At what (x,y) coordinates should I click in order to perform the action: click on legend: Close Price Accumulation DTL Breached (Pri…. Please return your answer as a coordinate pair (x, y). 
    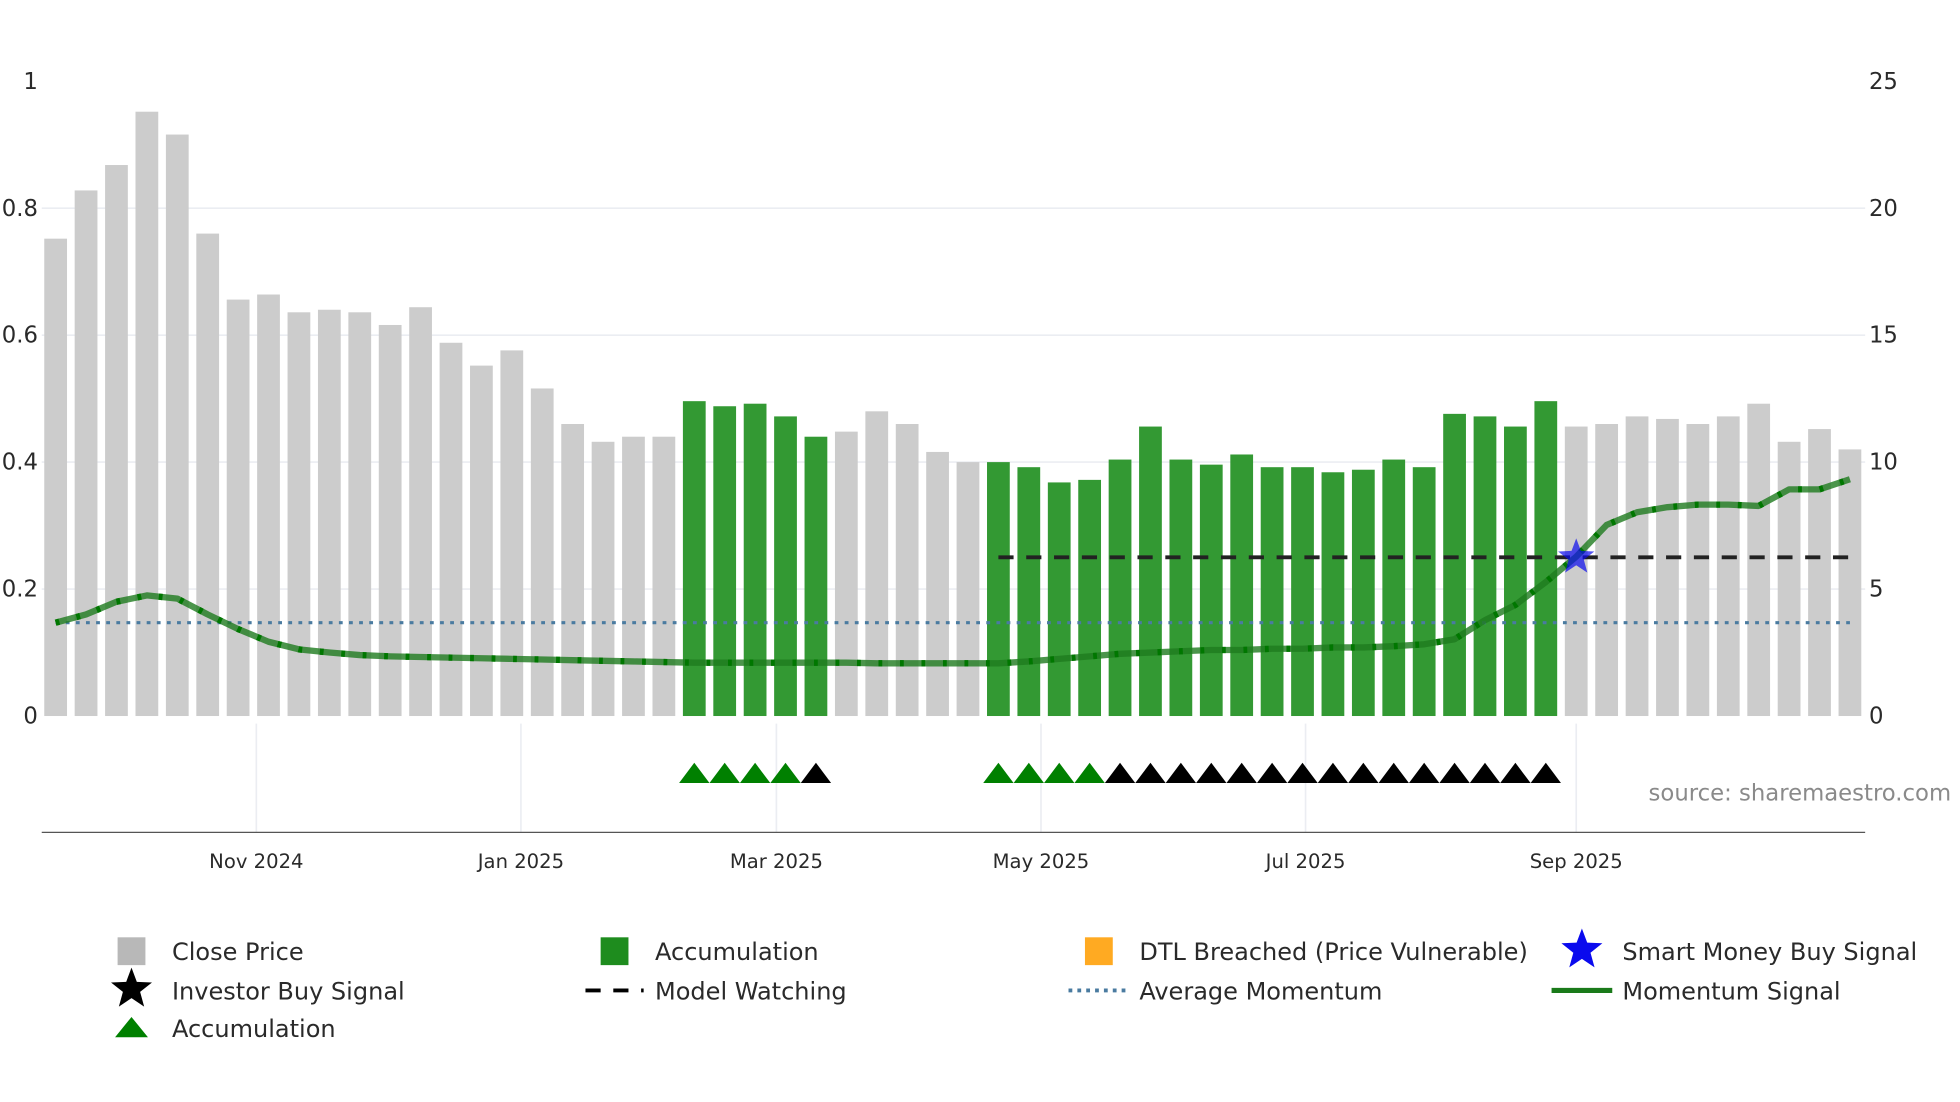
    Looking at the image, I should click on (1014, 985).